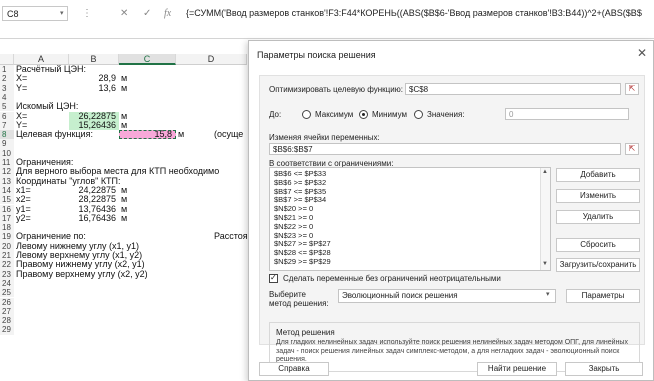 This screenshot has height=381, width=654. What do you see at coordinates (336, 89) in the screenshot?
I see `objective-label: Оптимизировать целевую функцию:` at bounding box center [336, 89].